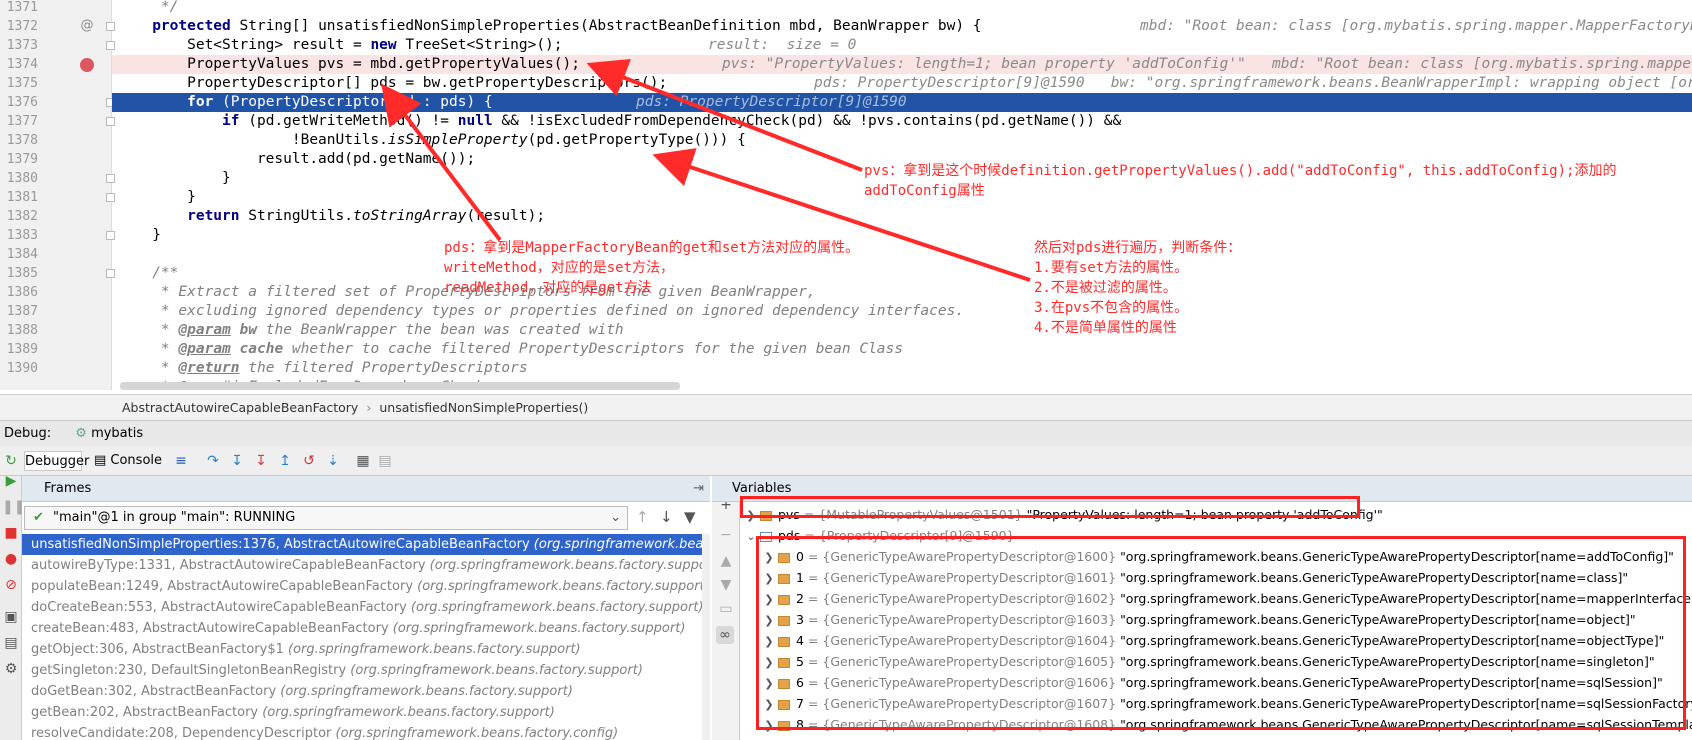  Describe the element at coordinates (87, 65) in the screenshot. I see `breakpoint-icon` at that location.